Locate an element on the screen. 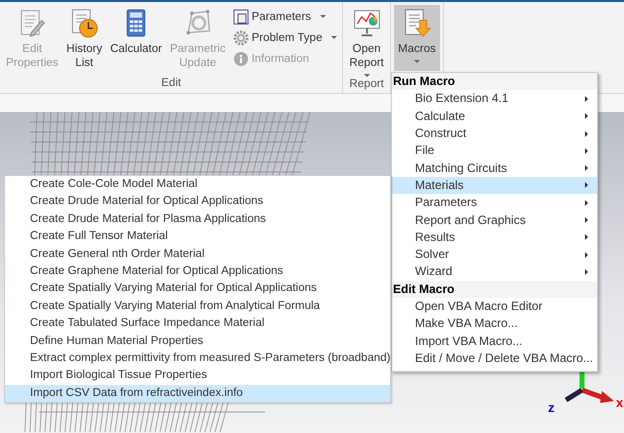 Image resolution: width=624 pixels, height=433 pixels. menu-item: Open VBA Macro Editor is located at coordinates (494, 307).